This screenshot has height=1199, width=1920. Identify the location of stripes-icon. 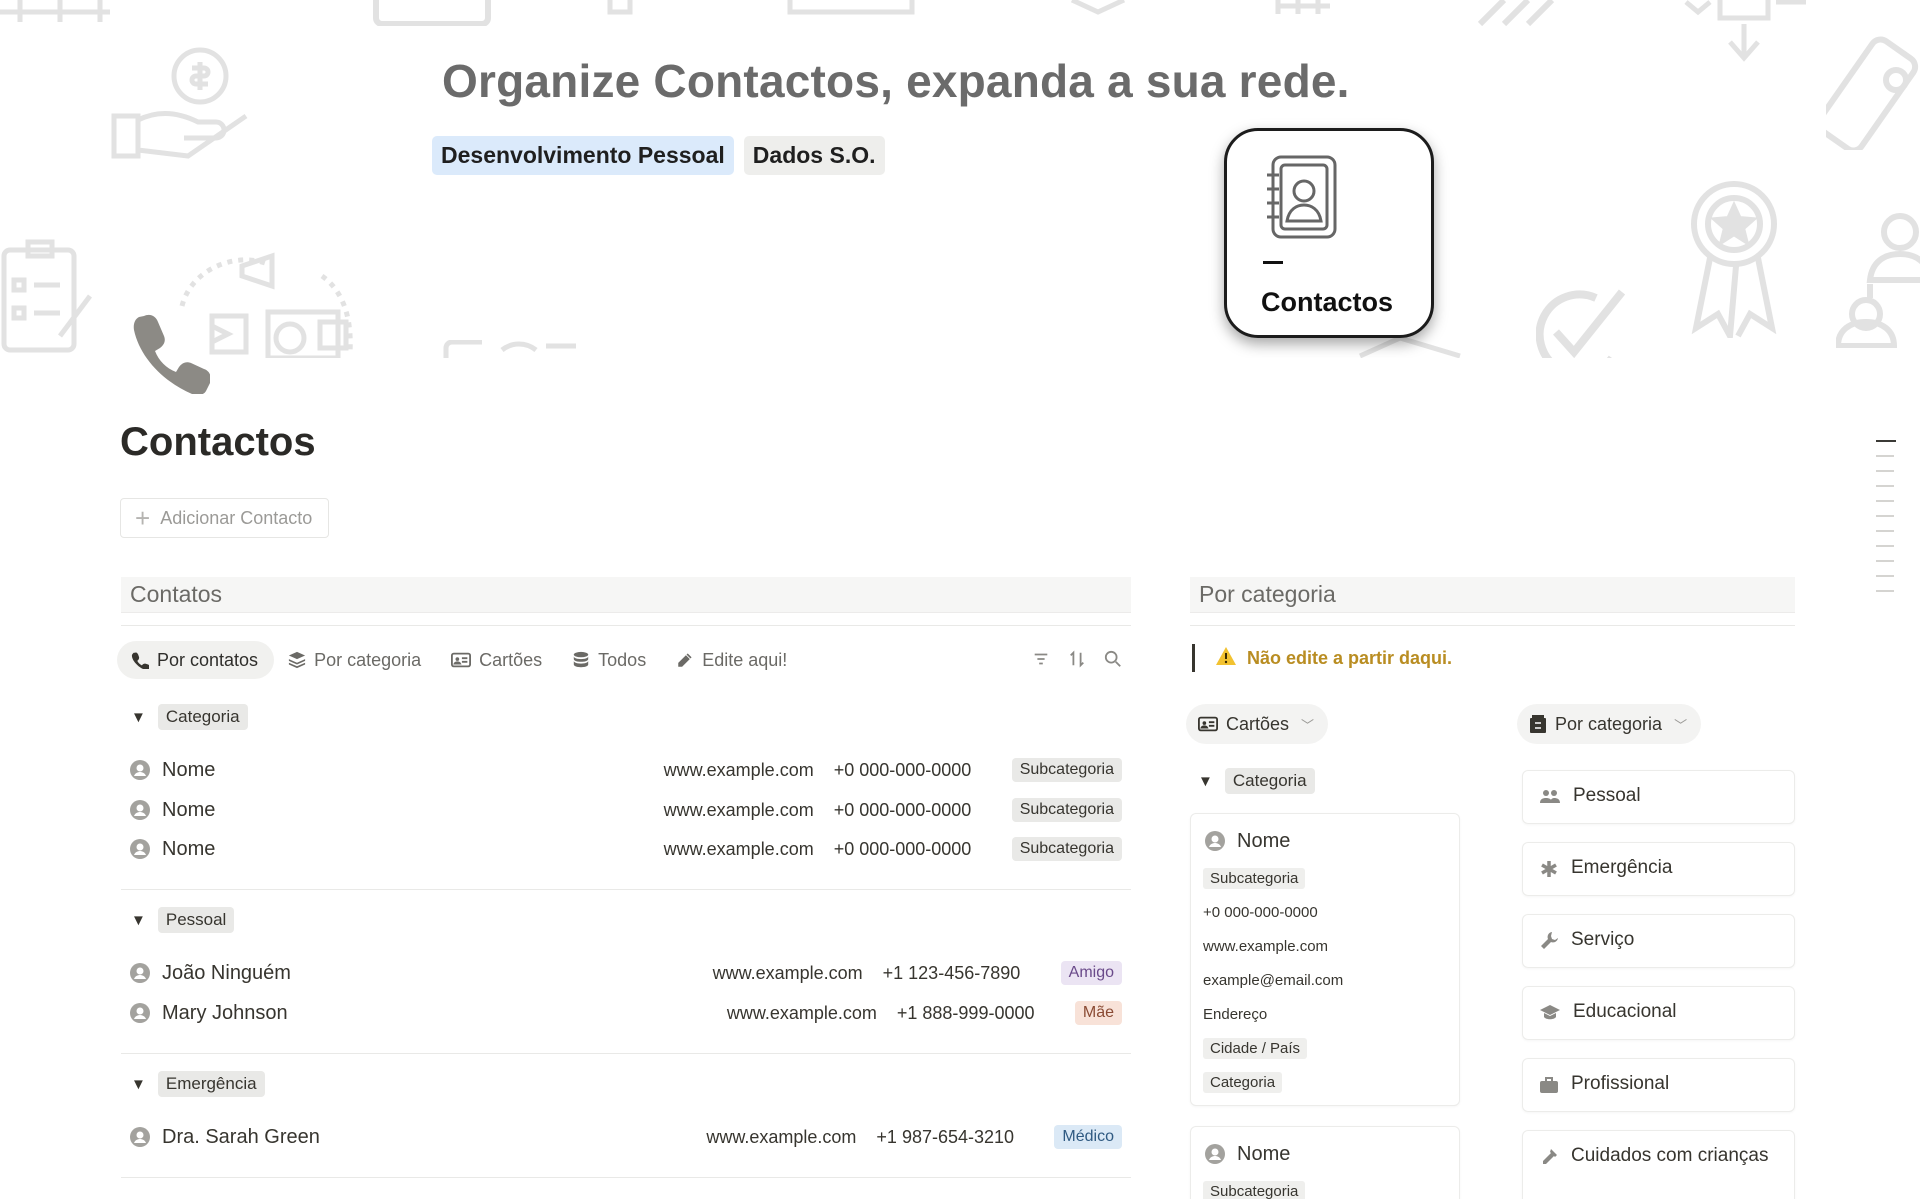
(1526, 13).